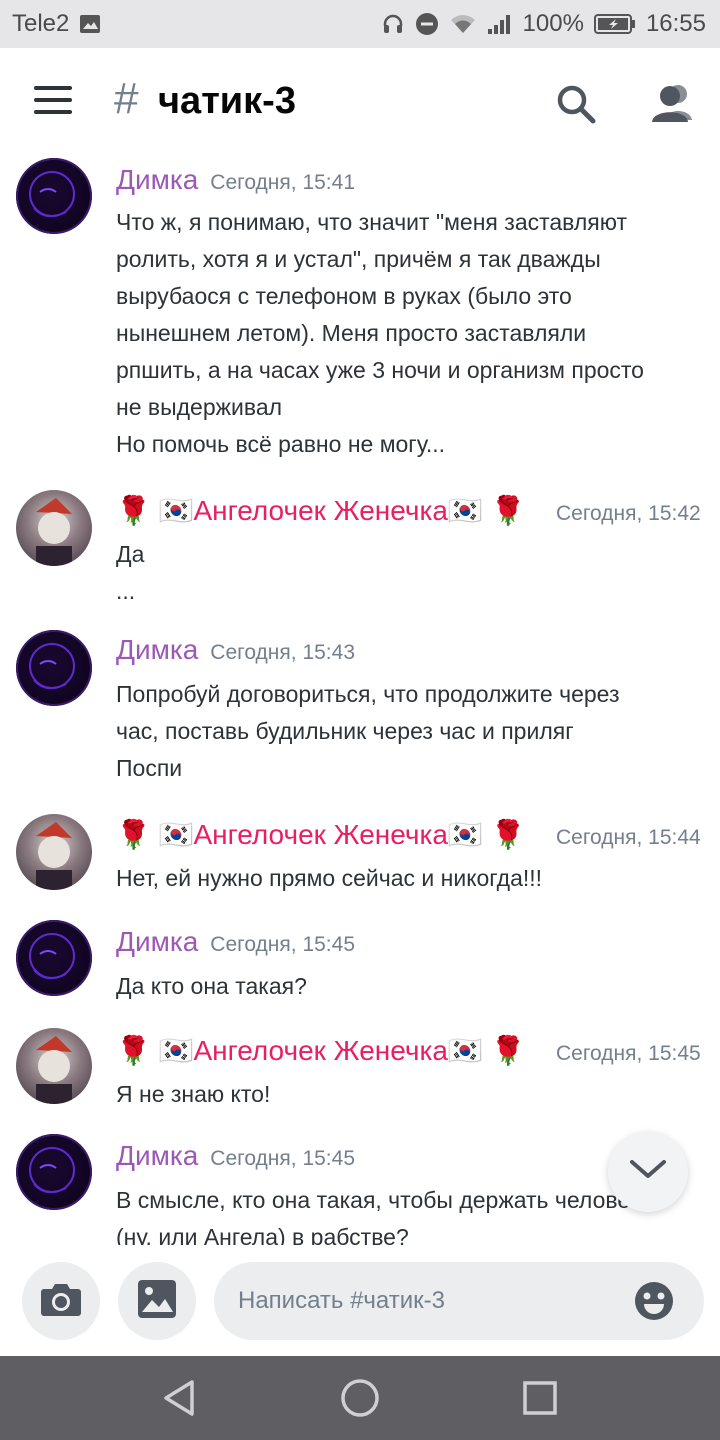 The height and width of the screenshot is (1440, 720). I want to click on message-timestamp: Сегодня, 15:44, so click(628, 837).